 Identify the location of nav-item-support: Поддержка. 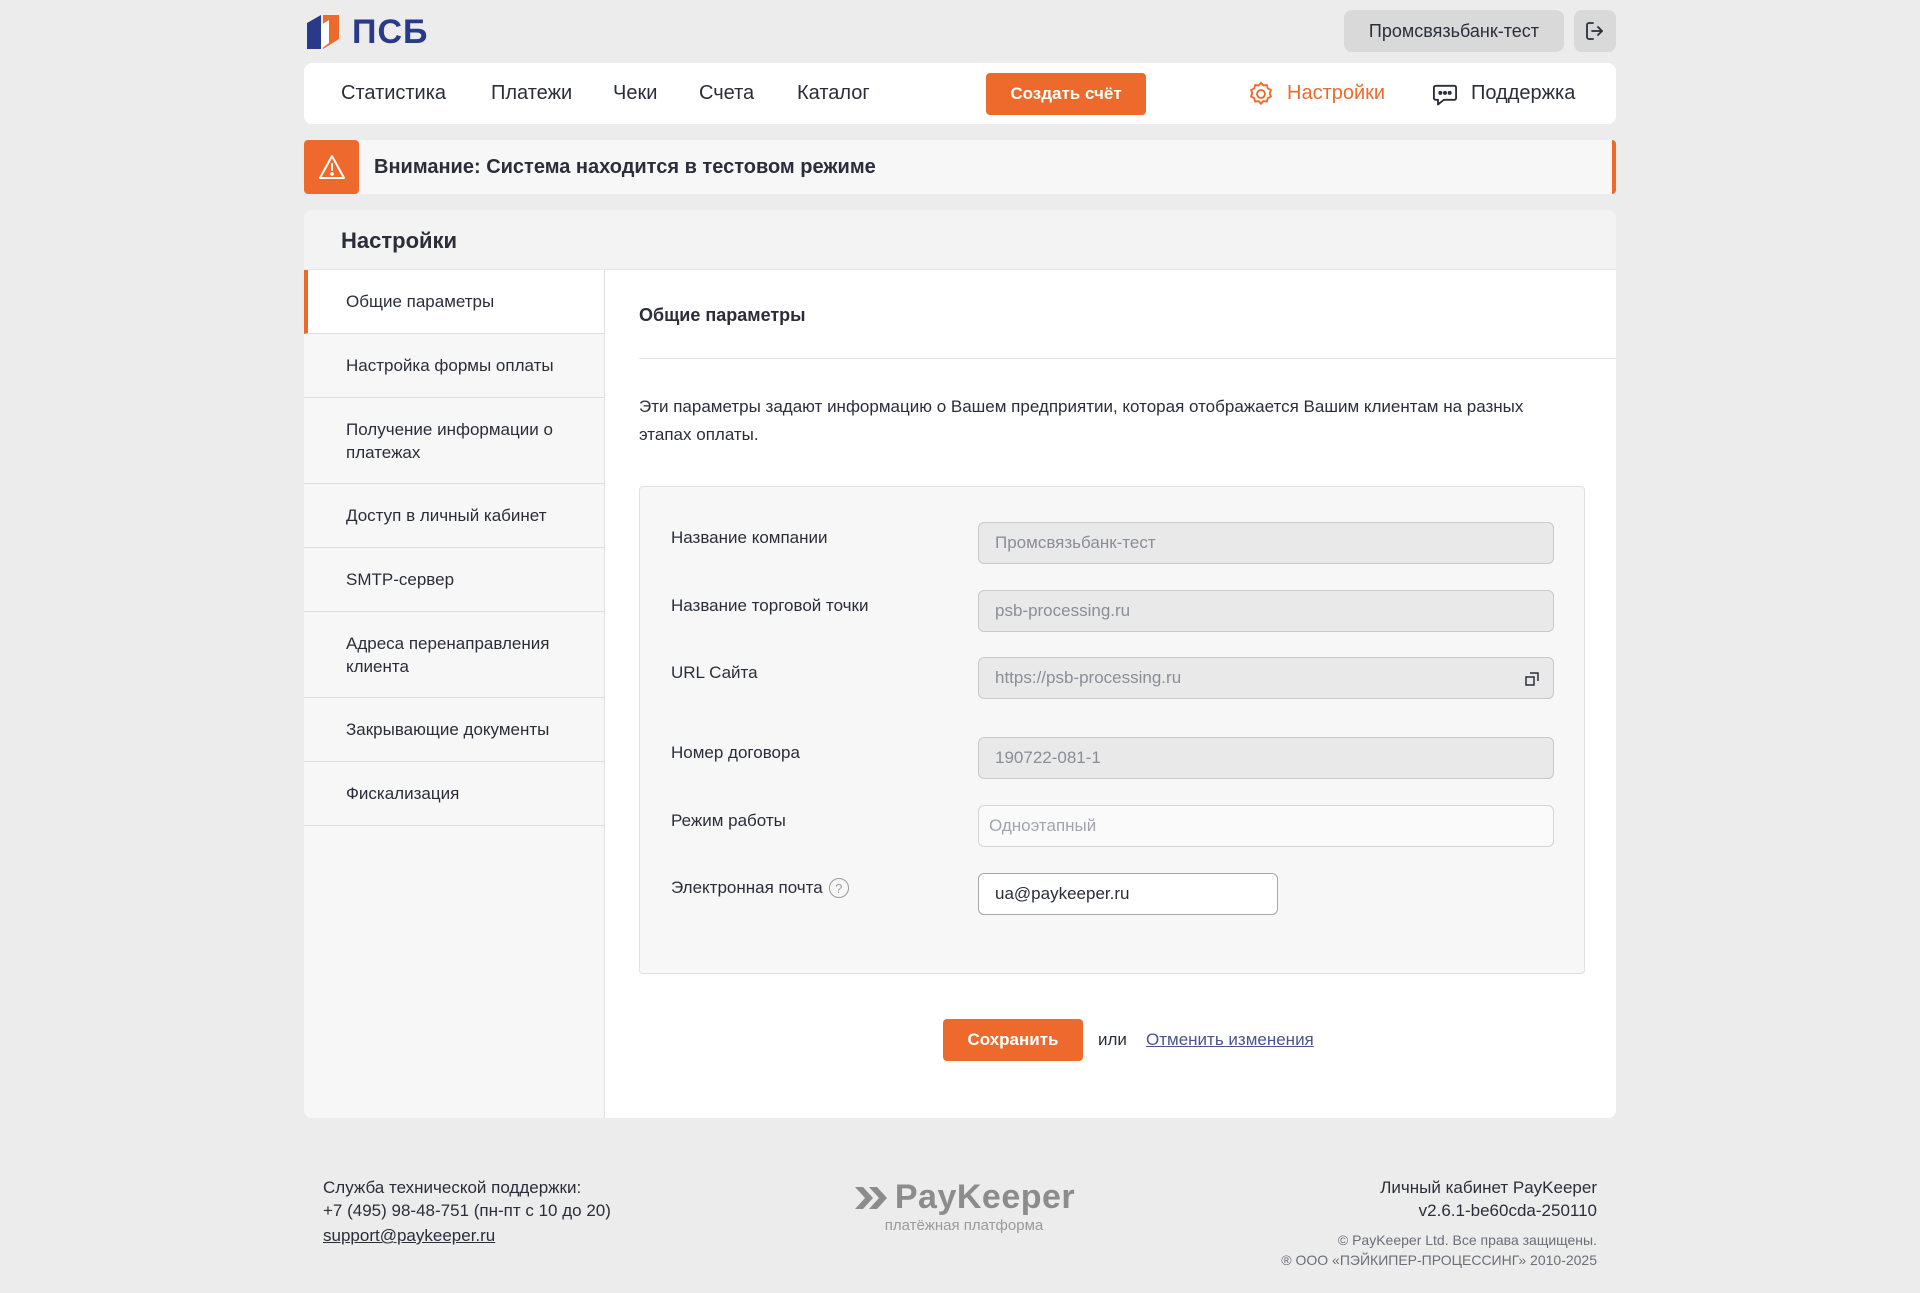
(1503, 93).